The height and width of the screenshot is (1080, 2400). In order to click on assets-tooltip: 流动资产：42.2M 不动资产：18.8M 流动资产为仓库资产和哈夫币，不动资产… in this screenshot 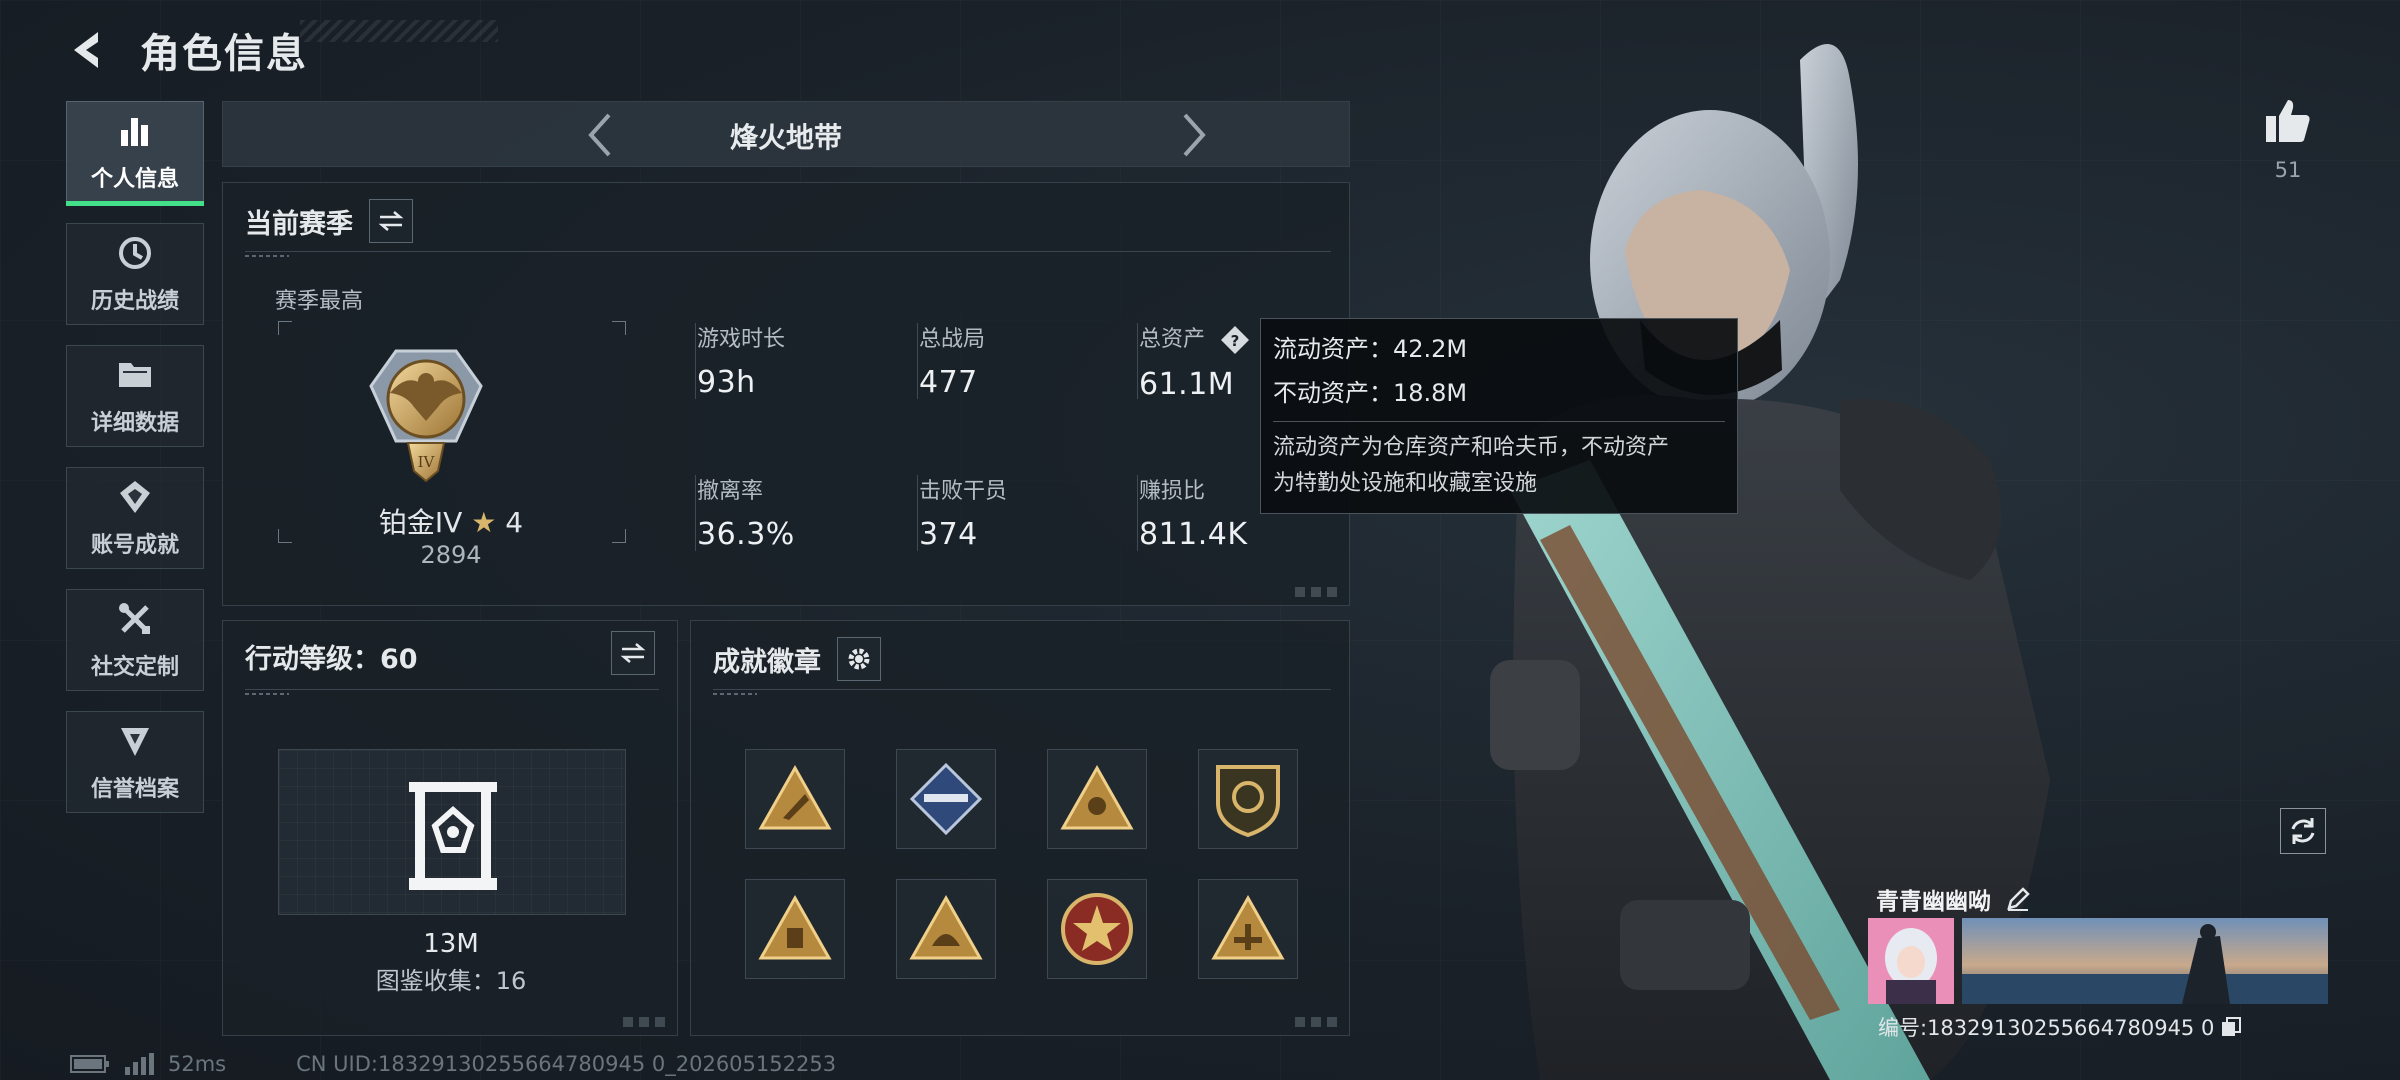, I will do `click(1499, 416)`.